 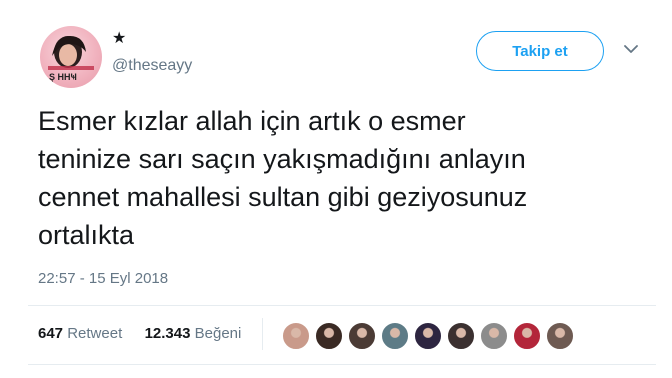 What do you see at coordinates (252, 121) in the screenshot?
I see `tweet-text-line: Esmer kızlar allah için artık o esmer` at bounding box center [252, 121].